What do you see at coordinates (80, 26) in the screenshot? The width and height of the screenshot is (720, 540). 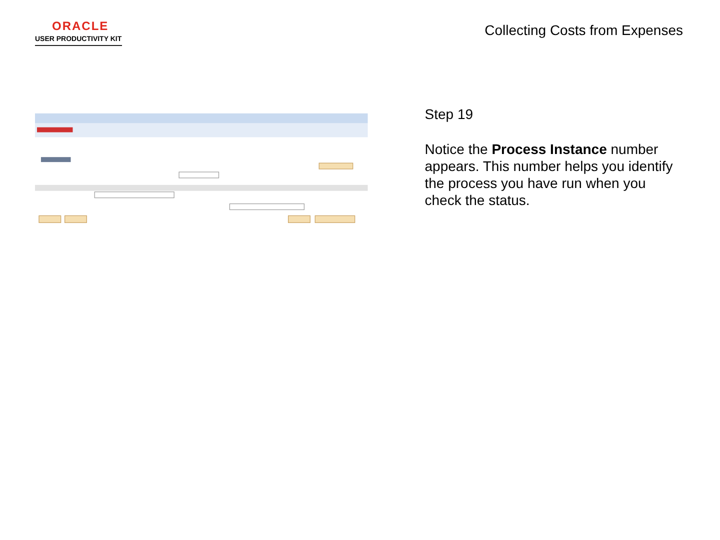 I see `logo-wordmark: ORACLE` at bounding box center [80, 26].